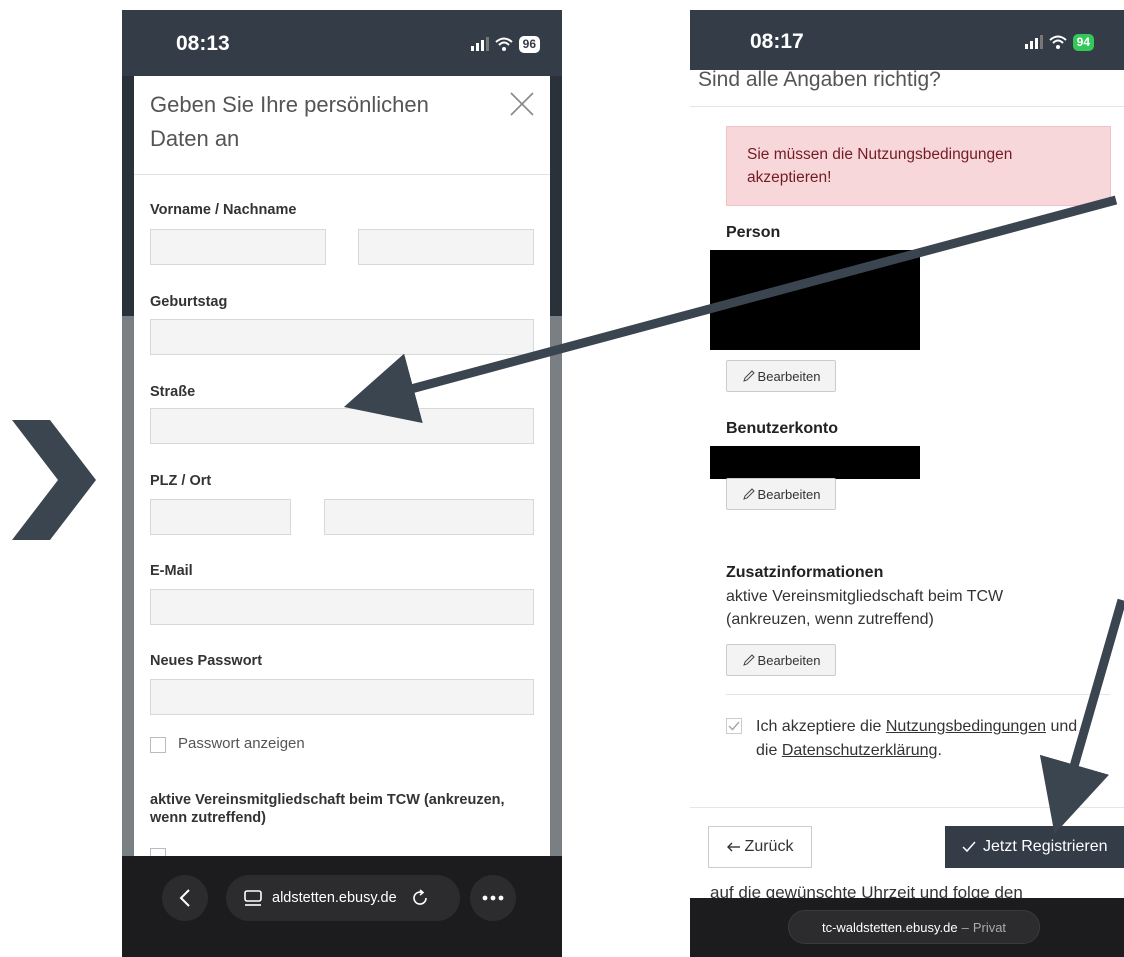  I want to click on back-button: Zurück, so click(760, 847).